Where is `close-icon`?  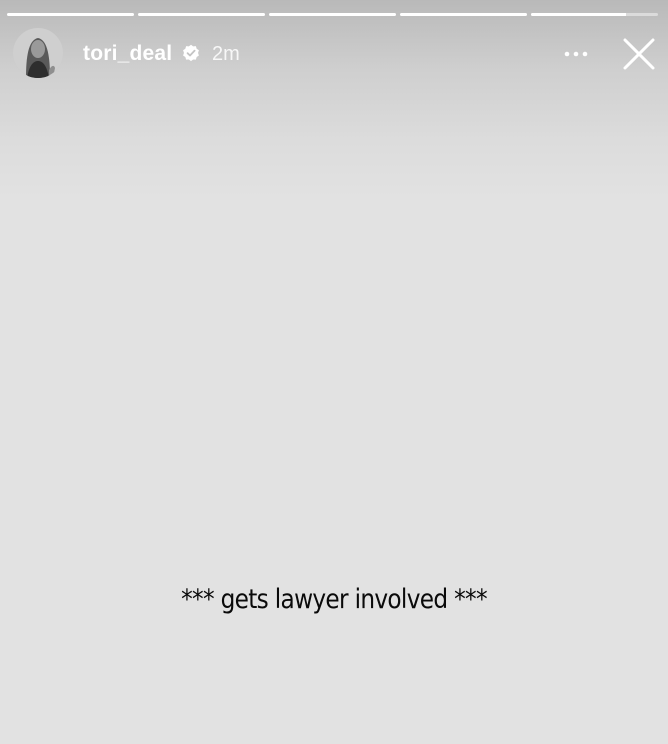
close-icon is located at coordinates (639, 54).